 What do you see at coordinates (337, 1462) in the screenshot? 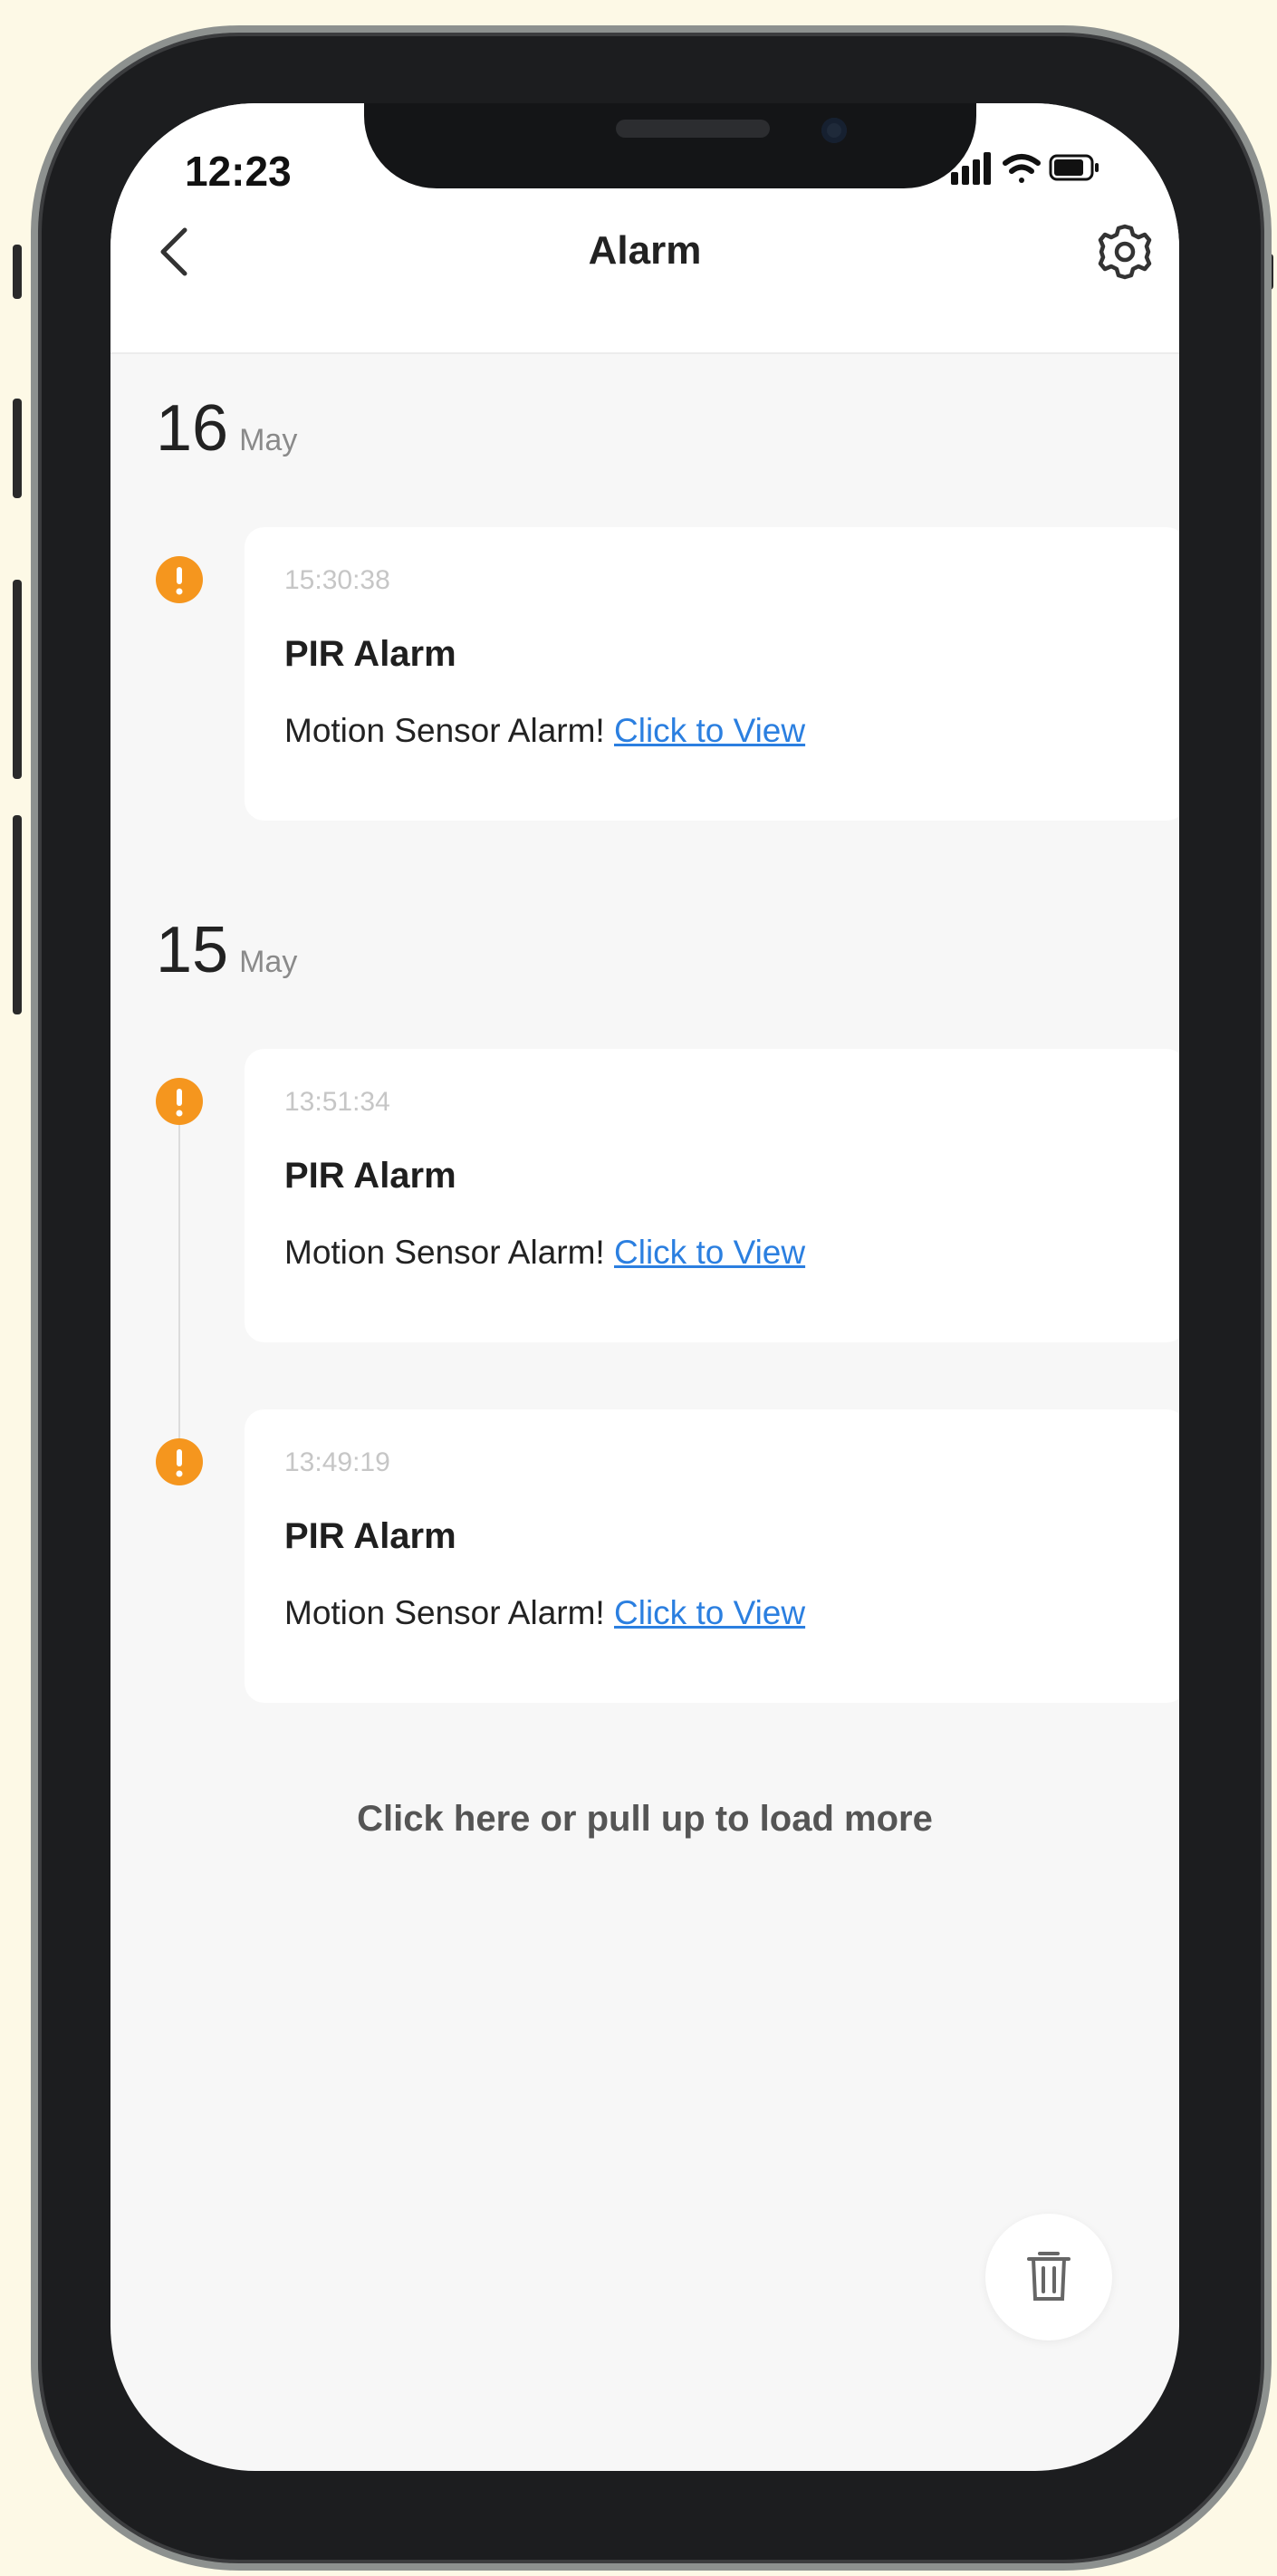
I see `alarm-time: 13:49:19` at bounding box center [337, 1462].